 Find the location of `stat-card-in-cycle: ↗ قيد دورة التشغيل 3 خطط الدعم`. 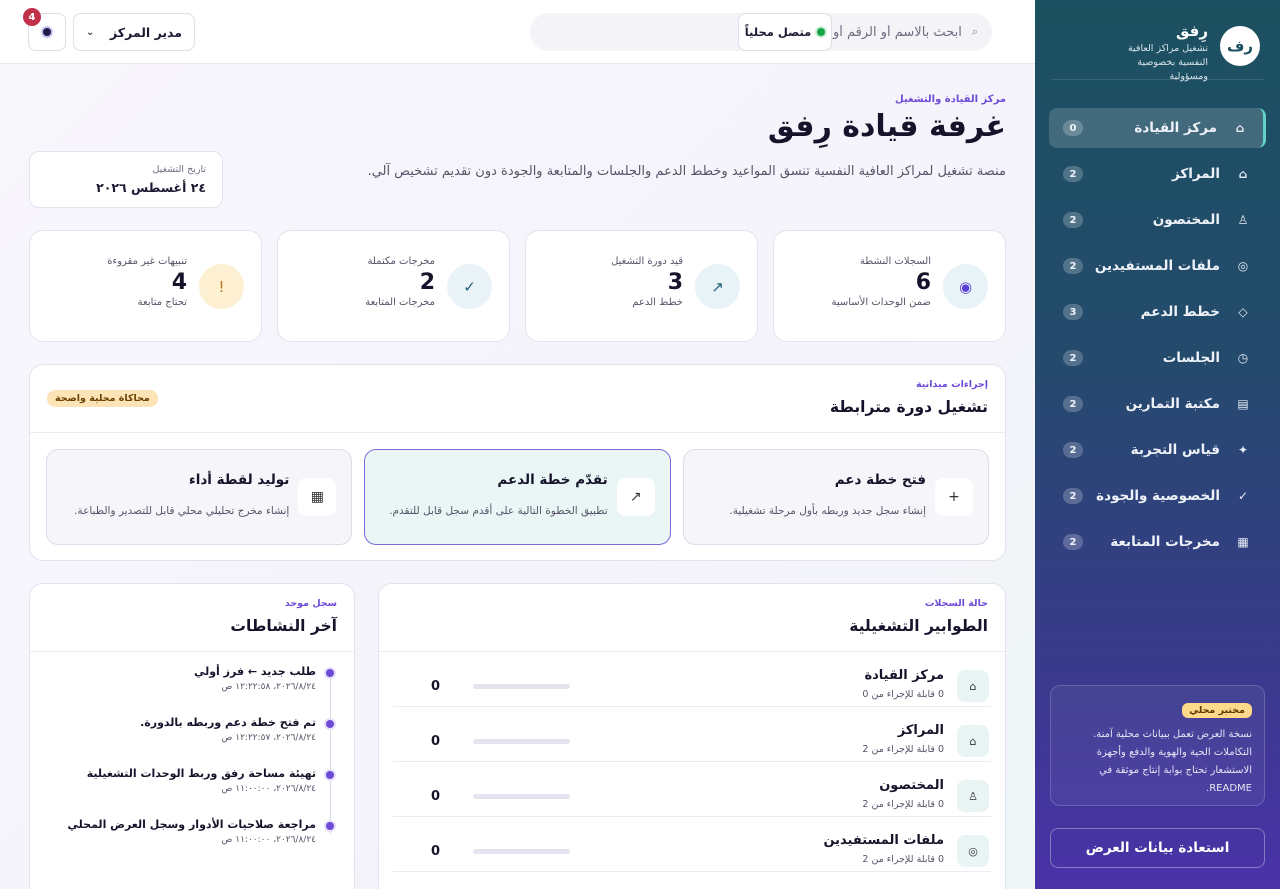

stat-card-in-cycle: ↗ قيد دورة التشغيل 3 خطط الدعم is located at coordinates (641, 286).